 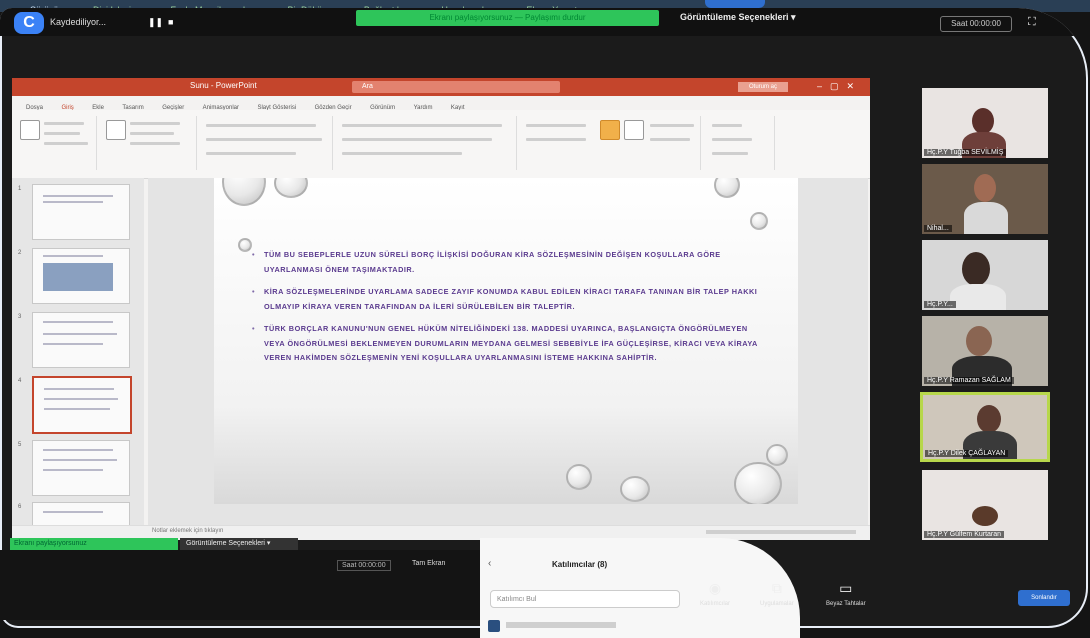 What do you see at coordinates (1044, 598) in the screenshot?
I see `end-meeting-button: Sonlandır` at bounding box center [1044, 598].